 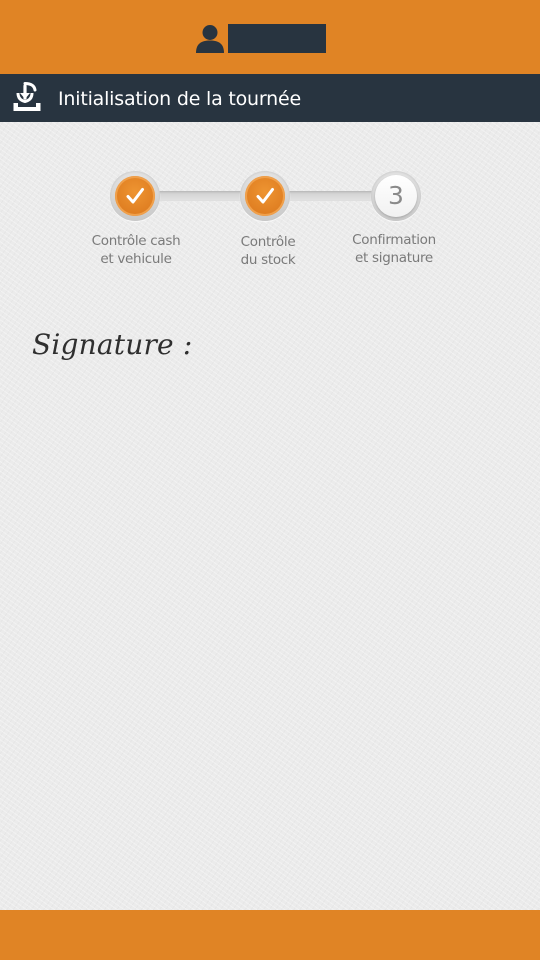 I want to click on top-bar, so click(x=270, y=37).